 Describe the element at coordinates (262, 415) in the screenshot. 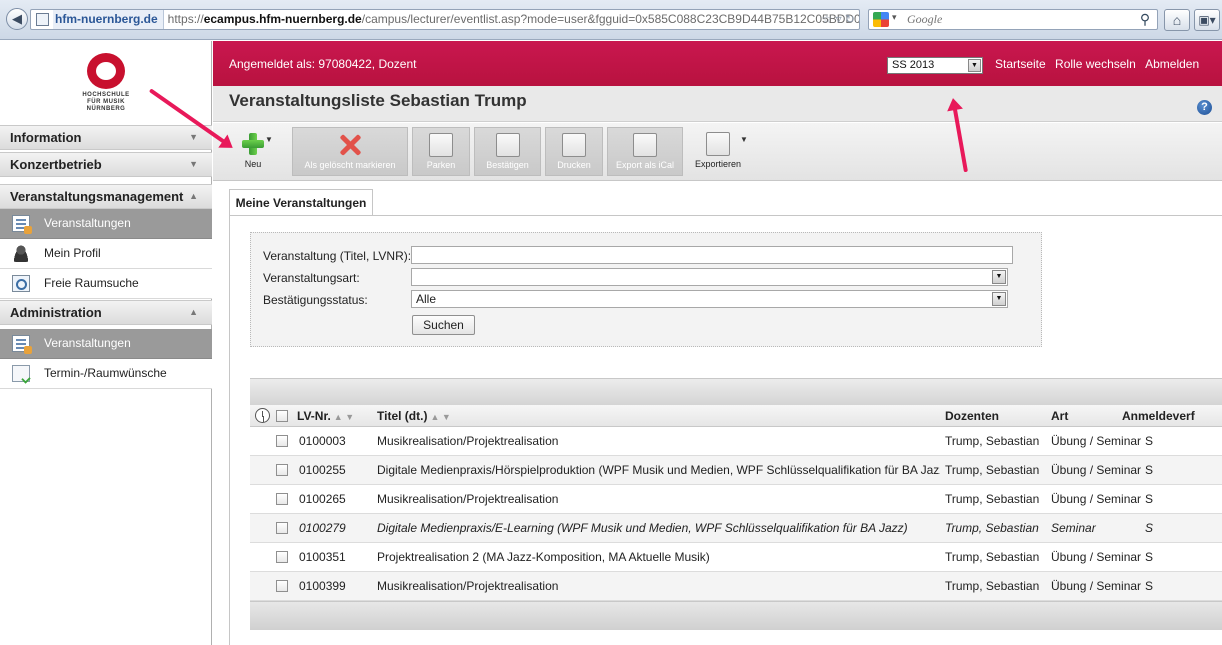

I see `clock-icon` at that location.